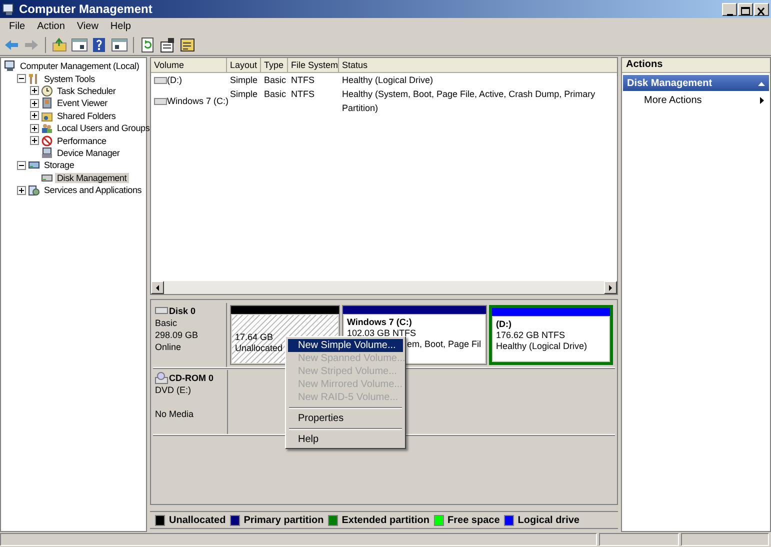 The height and width of the screenshot is (547, 771). What do you see at coordinates (80, 66) in the screenshot?
I see `tree-item: Computer Management (Local)` at bounding box center [80, 66].